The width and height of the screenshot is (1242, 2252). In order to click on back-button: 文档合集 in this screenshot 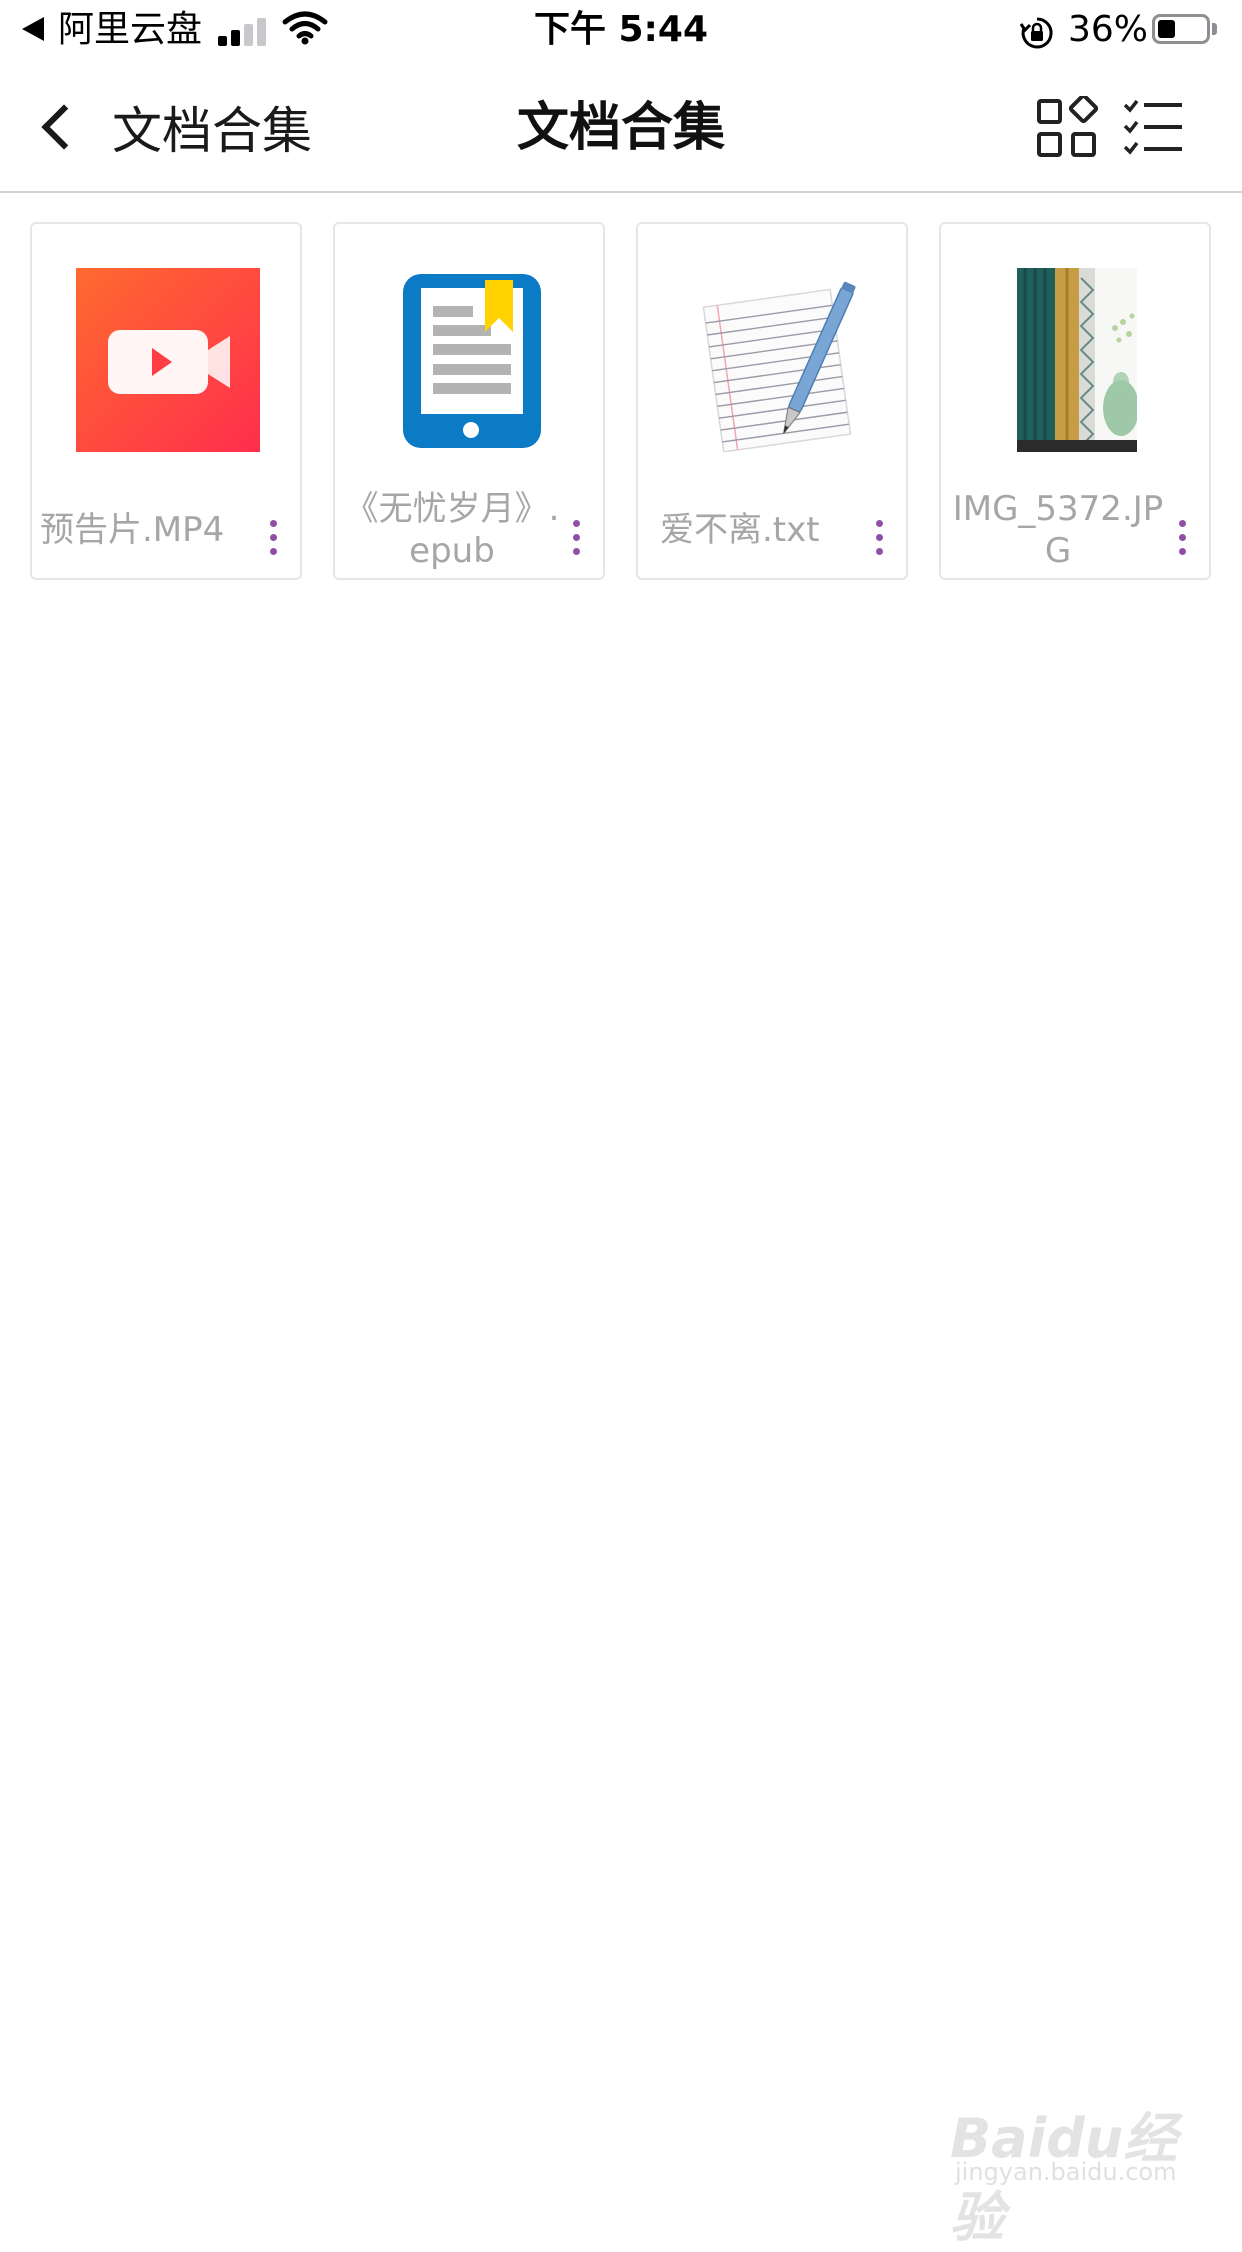, I will do `click(171, 127)`.